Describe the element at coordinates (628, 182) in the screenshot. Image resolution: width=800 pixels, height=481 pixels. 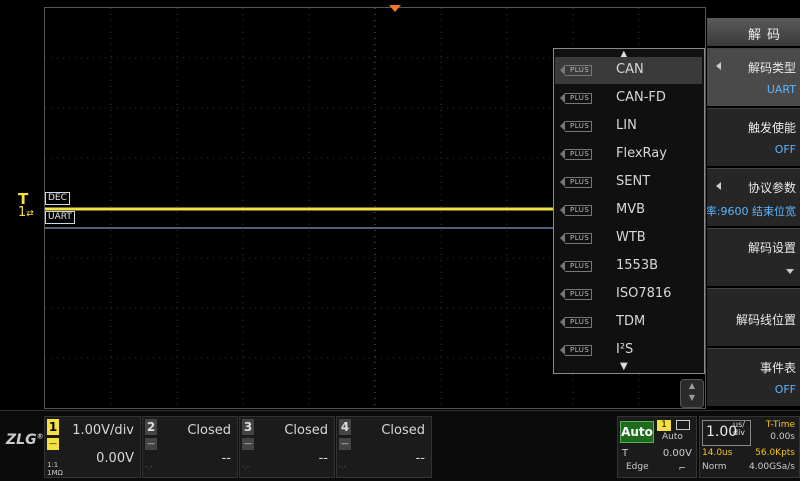
I see `protocol-item: PLUS SENT` at that location.